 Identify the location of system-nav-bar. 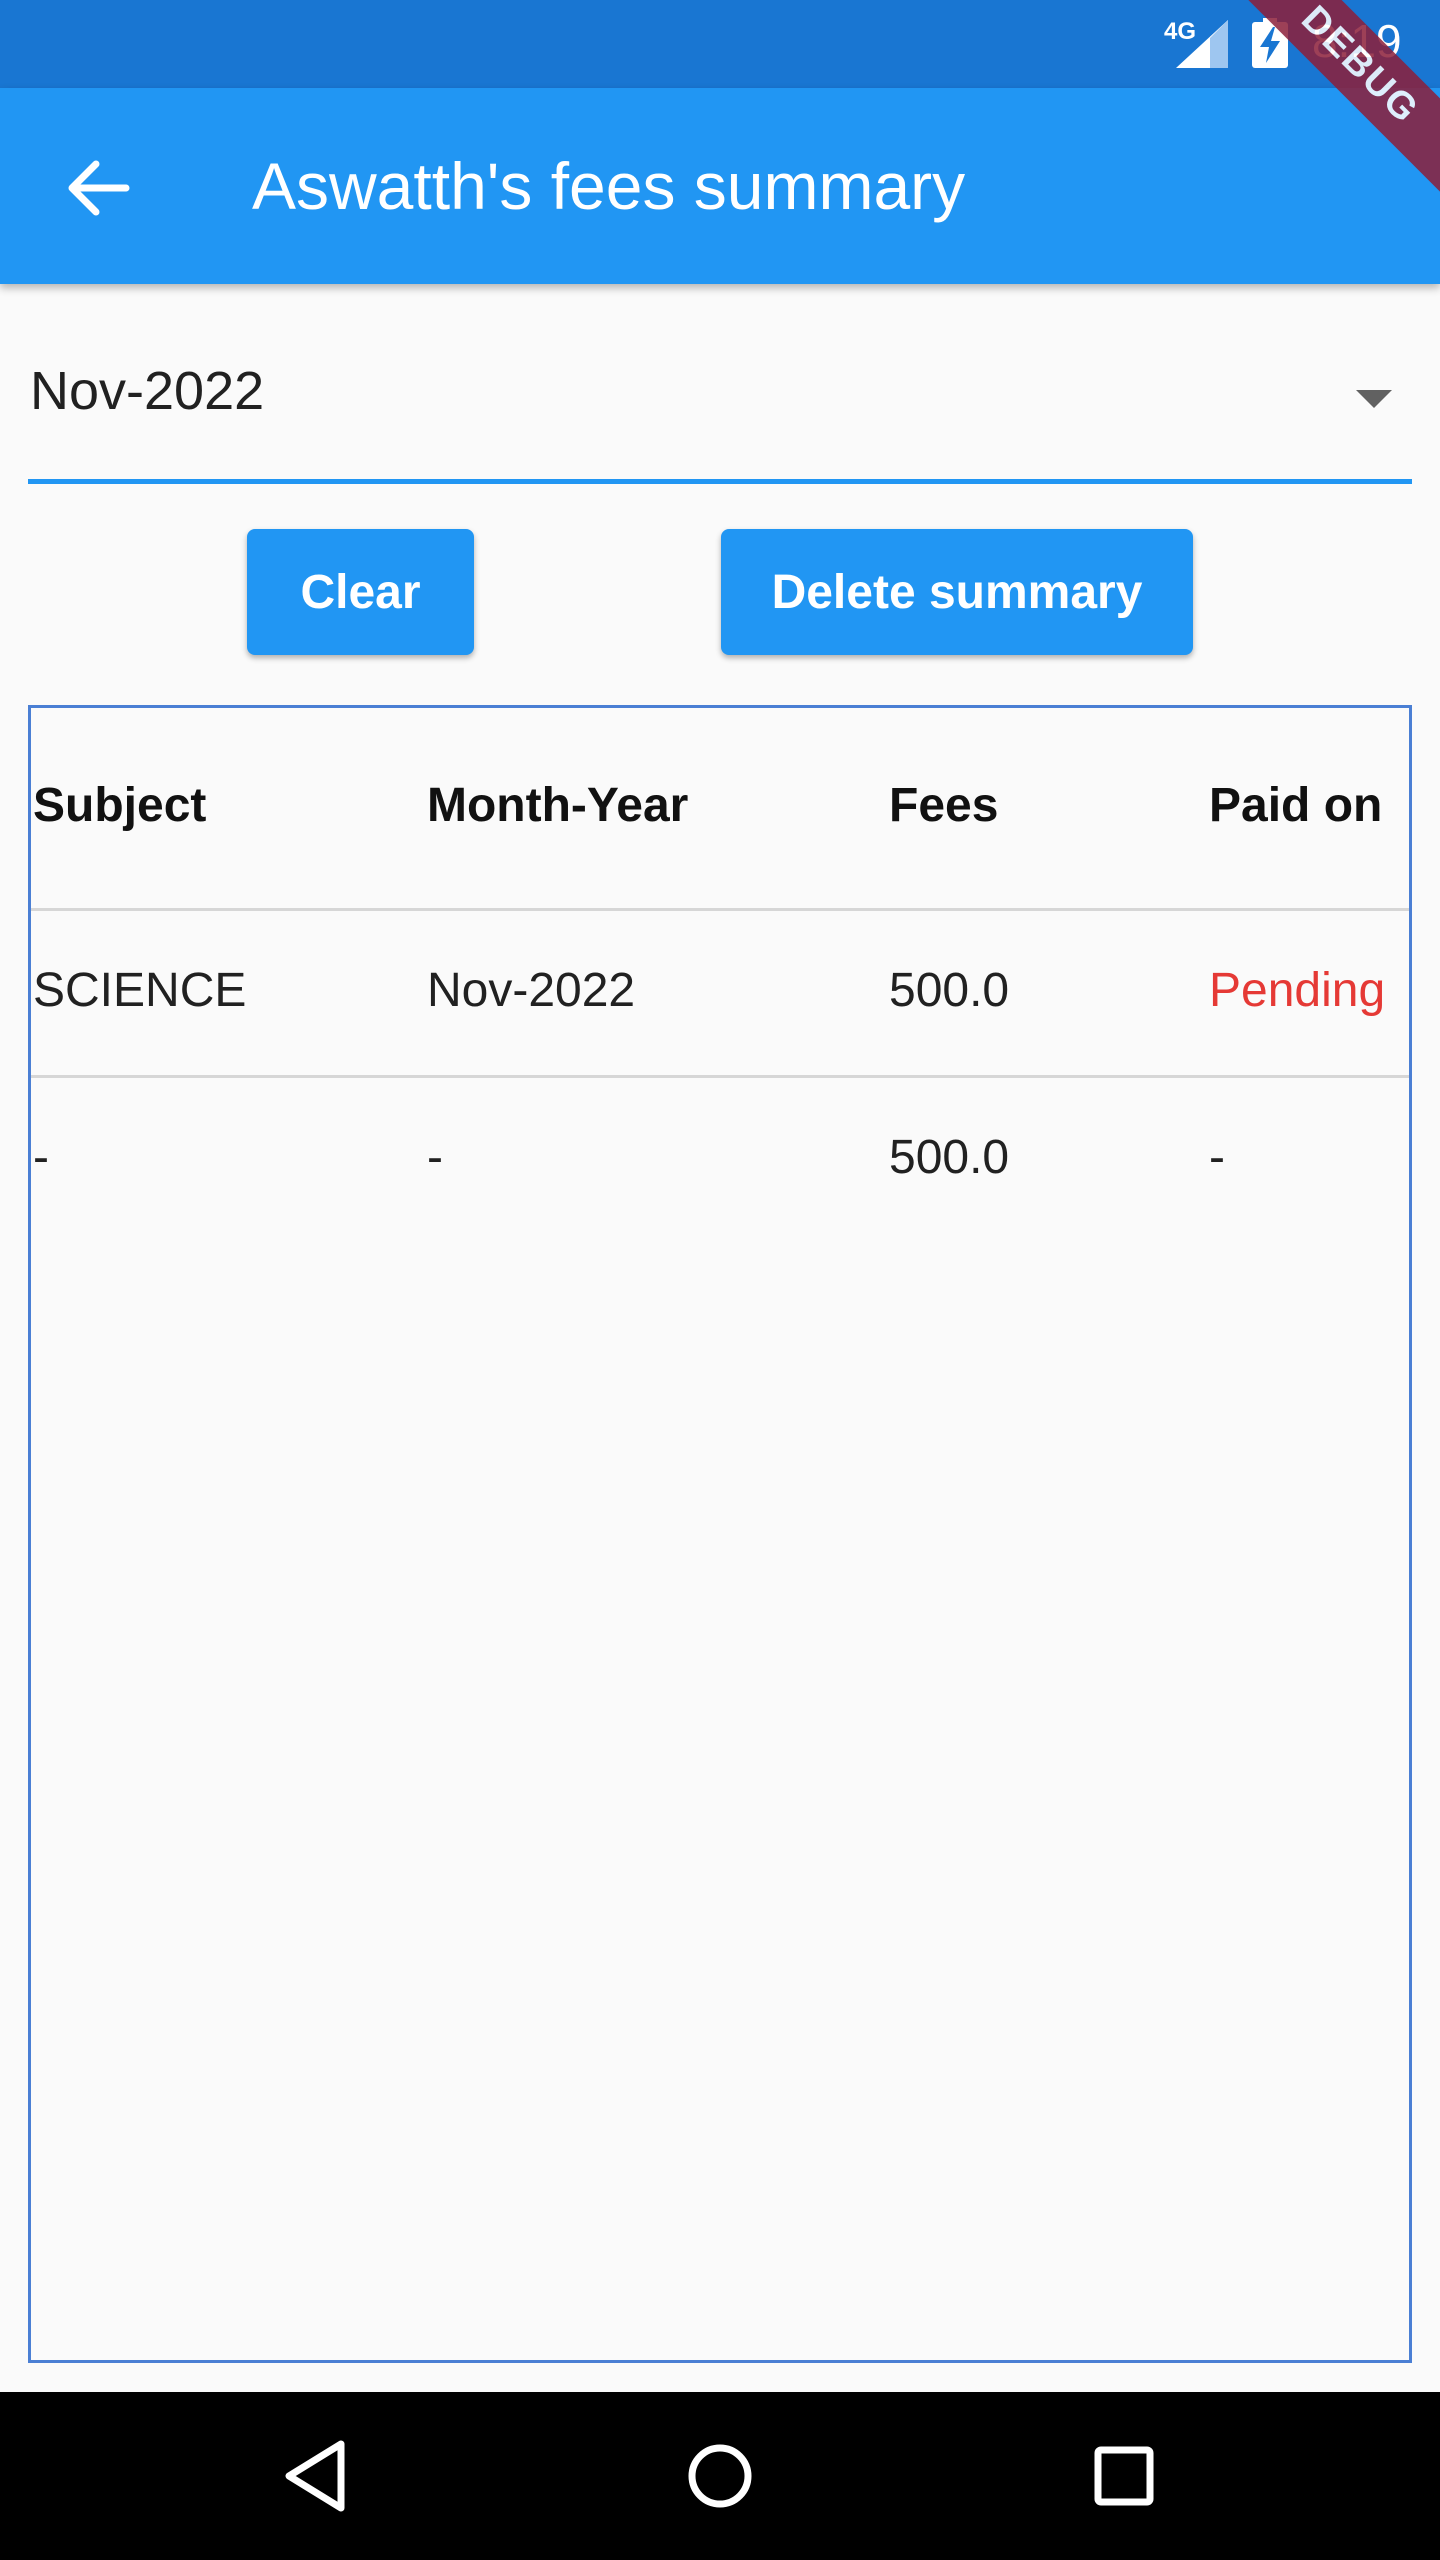
(720, 2476).